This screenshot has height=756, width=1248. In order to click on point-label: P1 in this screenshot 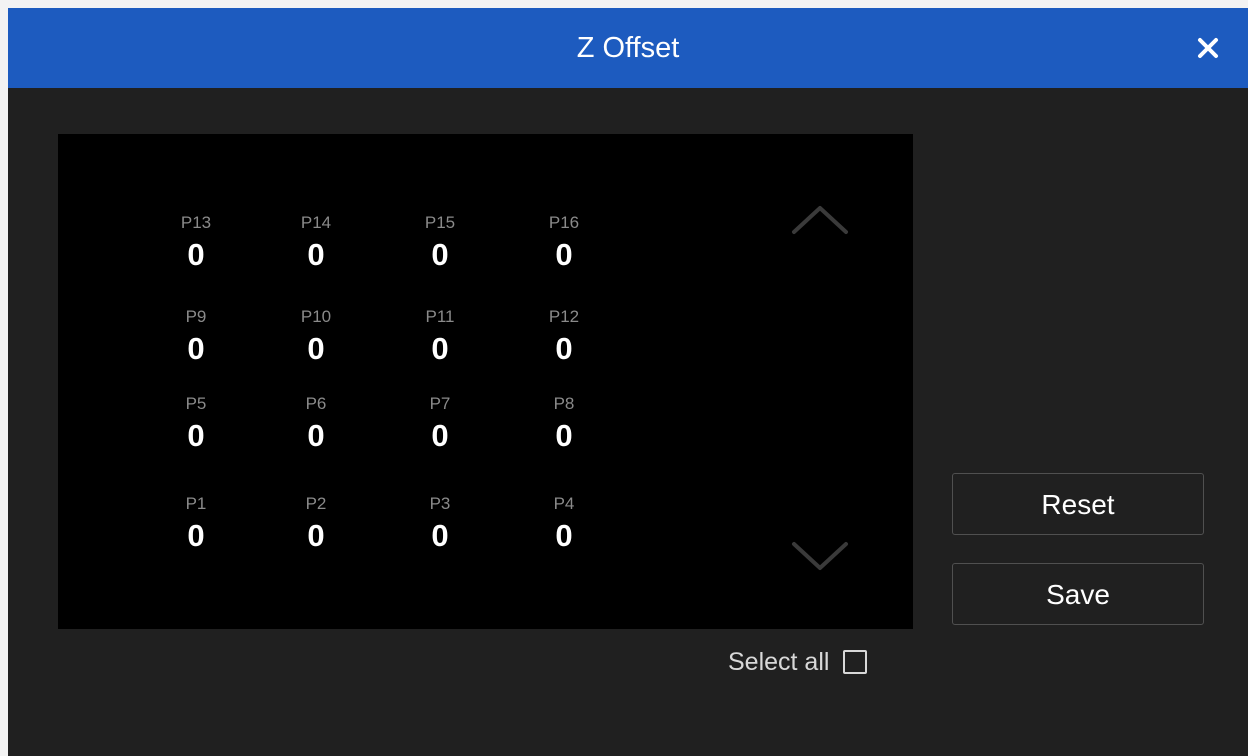, I will do `click(196, 503)`.